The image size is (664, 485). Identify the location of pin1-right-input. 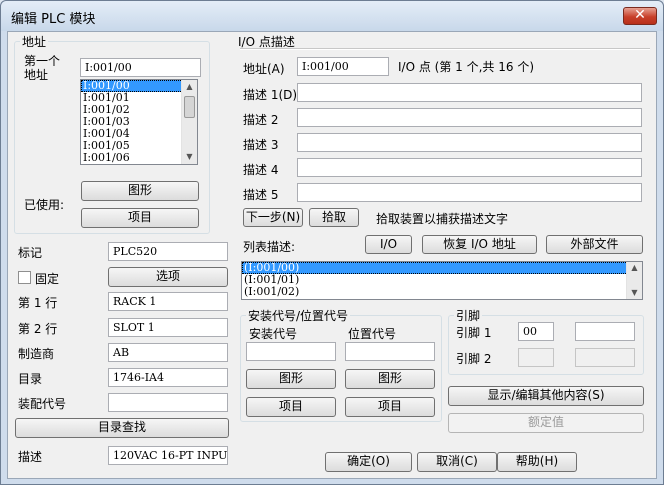
(605, 331).